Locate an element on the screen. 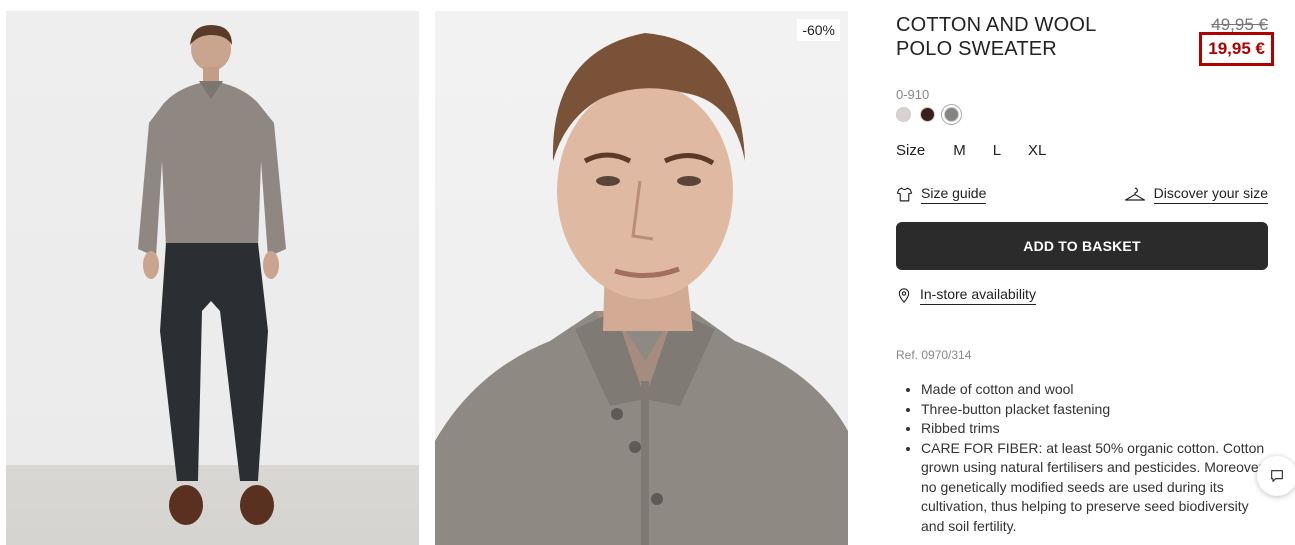 The image size is (1295, 545). chat-button is located at coordinates (1276, 476).